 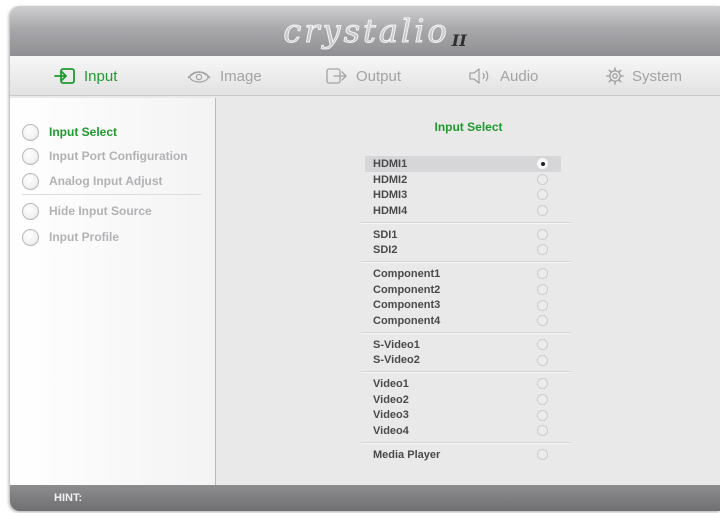 What do you see at coordinates (337, 76) in the screenshot?
I see `output-icon` at bounding box center [337, 76].